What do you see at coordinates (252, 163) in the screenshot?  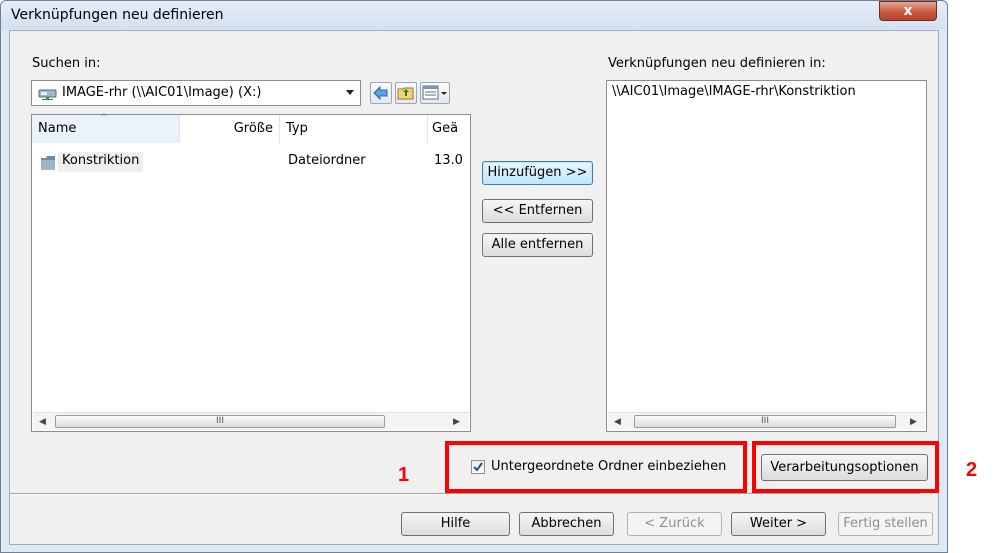 I see `list-item: Konstriktion Dateiordner 13.0` at bounding box center [252, 163].